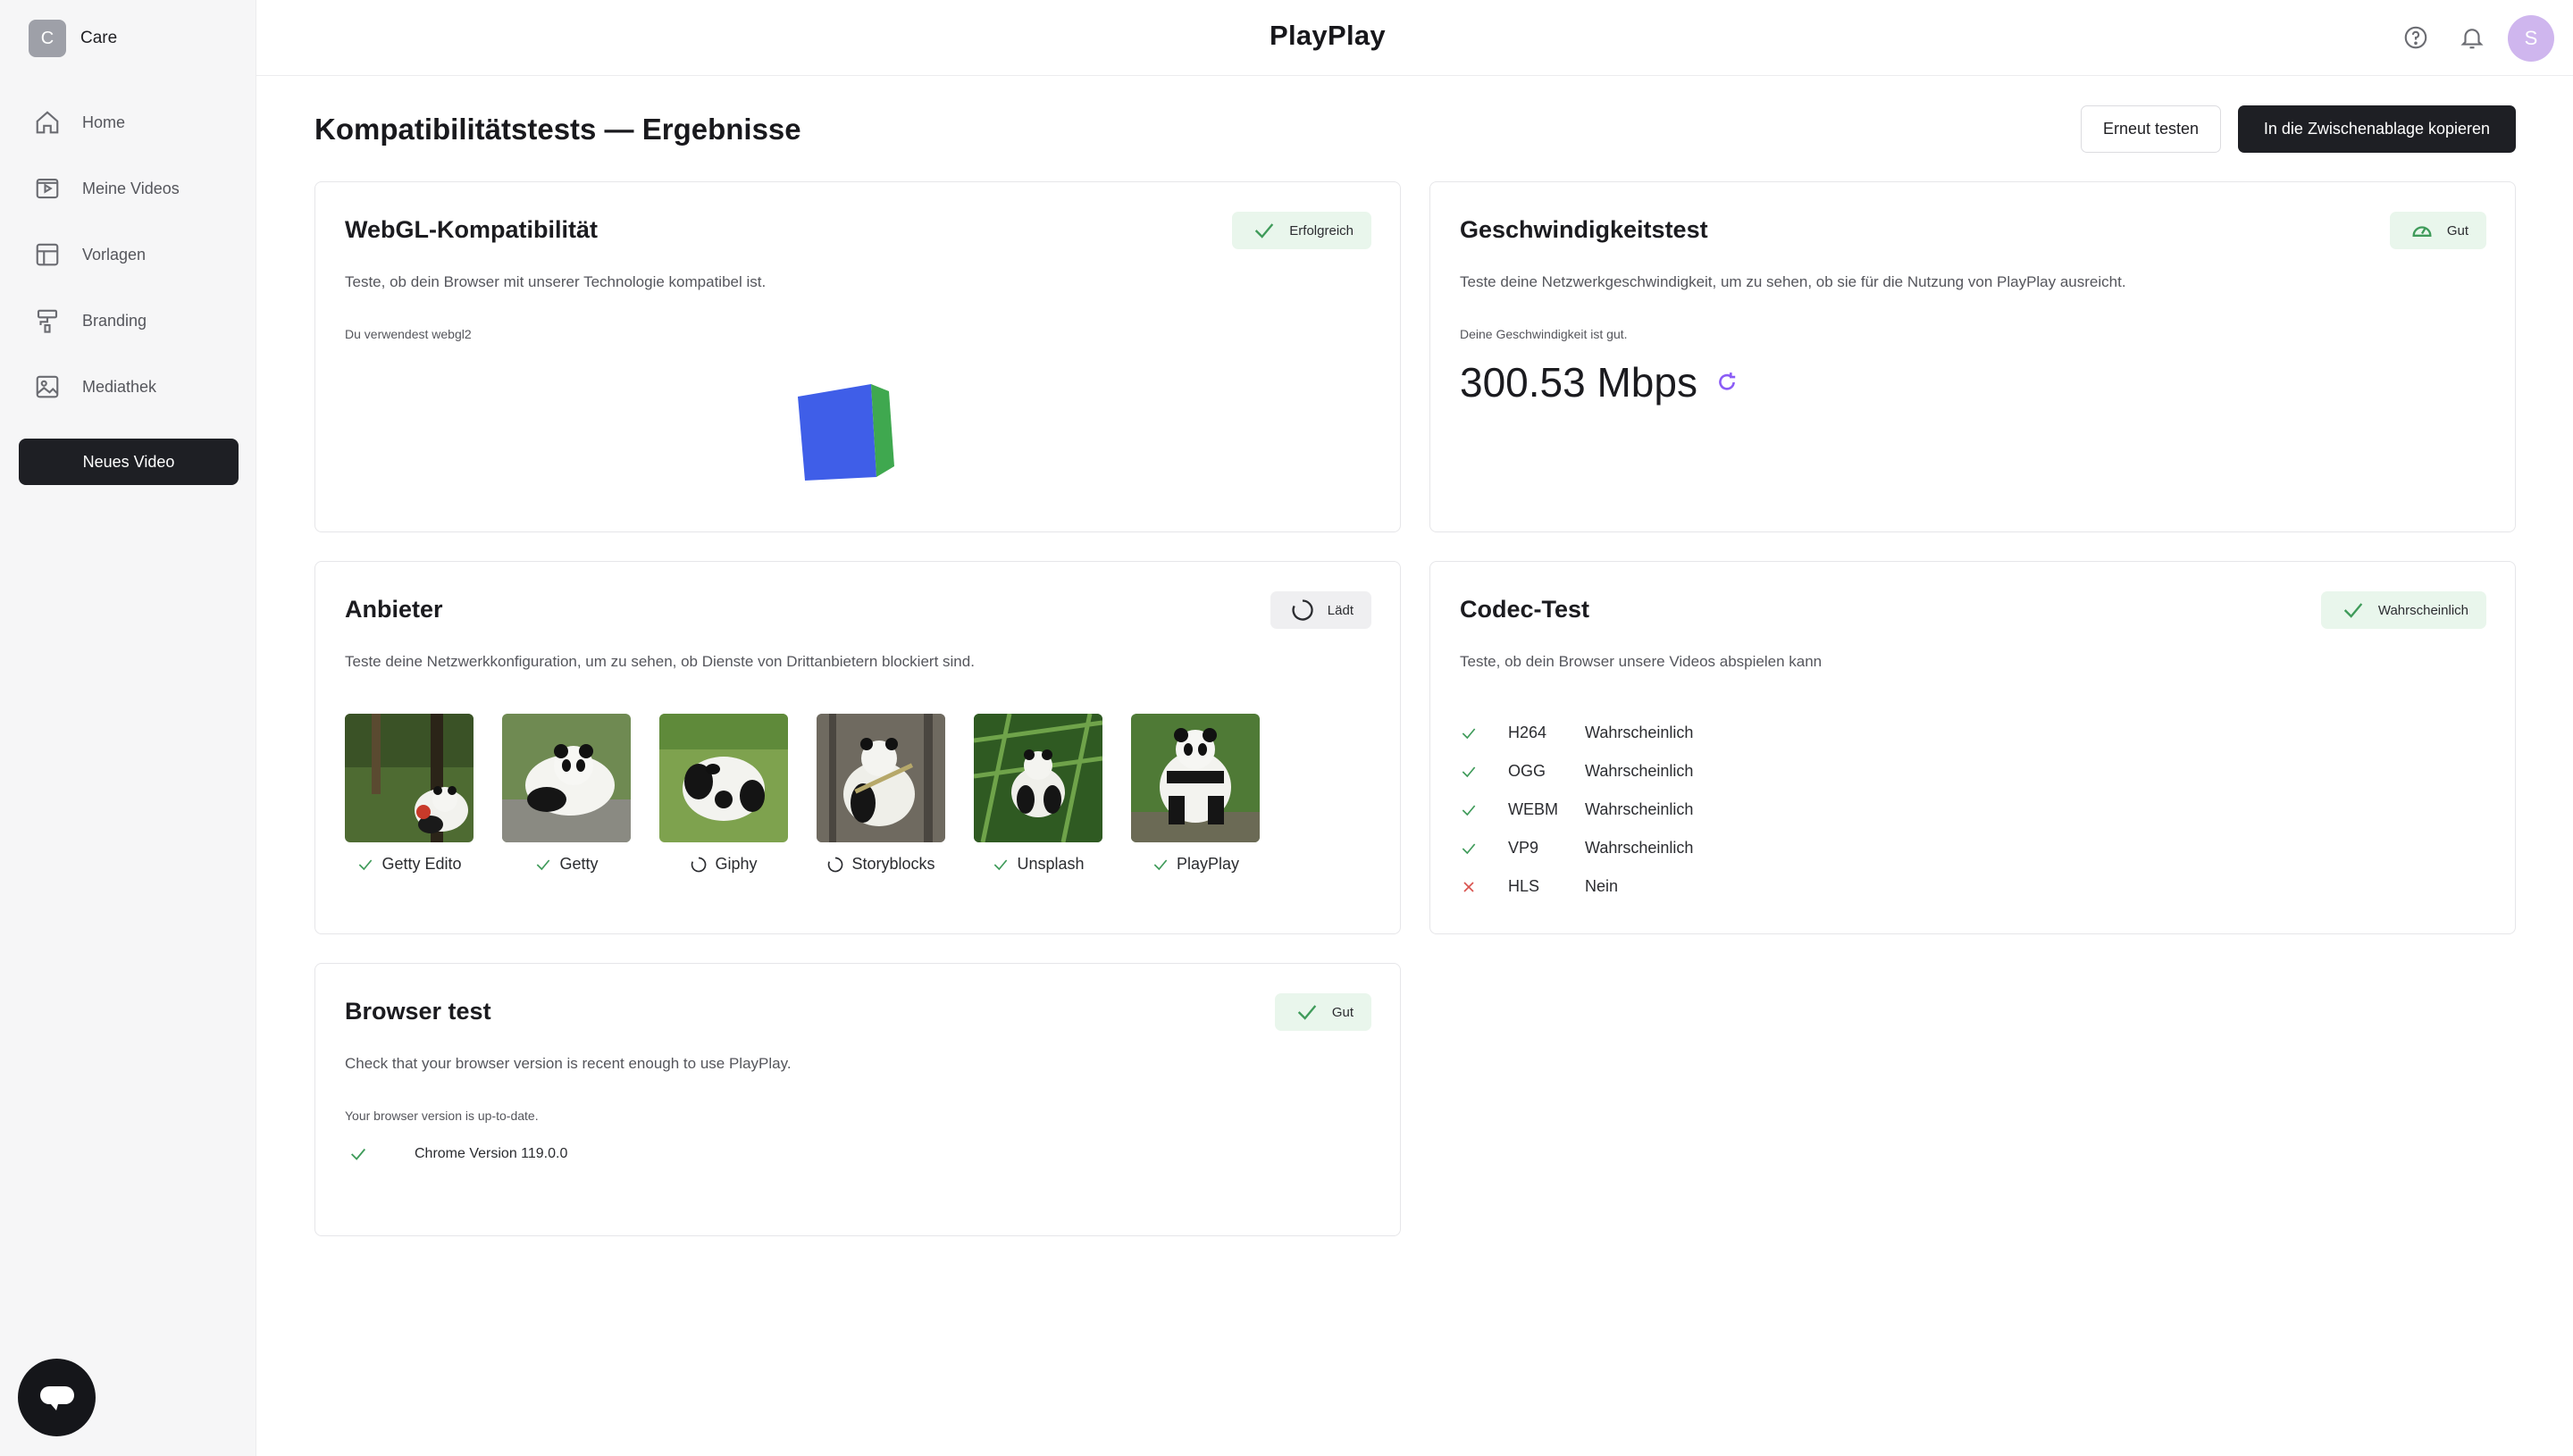  Describe the element at coordinates (1321, 230) in the screenshot. I see `status-badge-label: Erfolgreich` at that location.